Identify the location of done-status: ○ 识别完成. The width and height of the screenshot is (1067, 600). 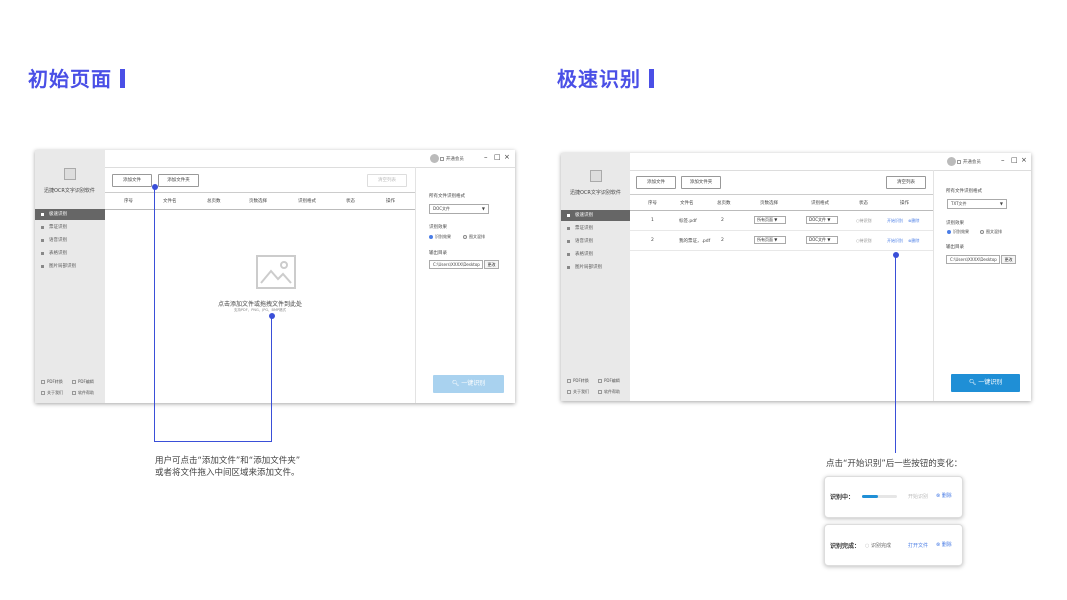
(878, 545).